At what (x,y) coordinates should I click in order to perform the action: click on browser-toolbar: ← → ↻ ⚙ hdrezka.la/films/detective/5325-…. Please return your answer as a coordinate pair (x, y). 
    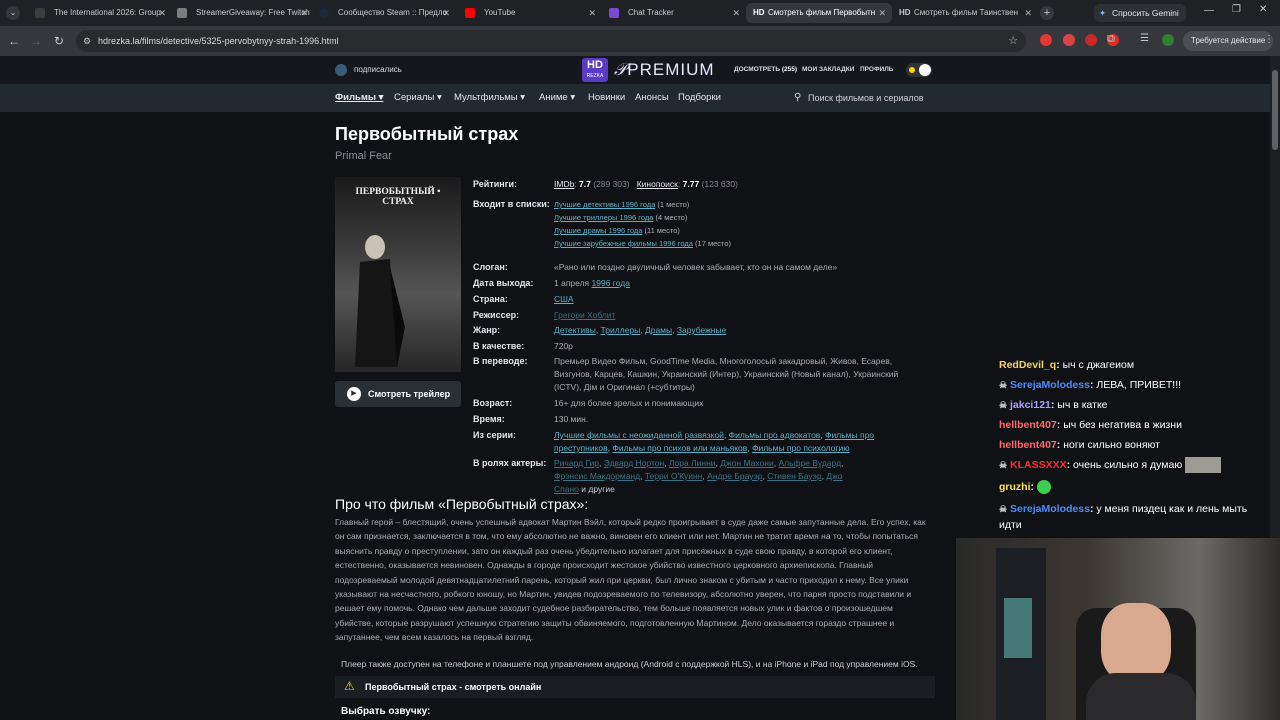
    Looking at the image, I should click on (640, 41).